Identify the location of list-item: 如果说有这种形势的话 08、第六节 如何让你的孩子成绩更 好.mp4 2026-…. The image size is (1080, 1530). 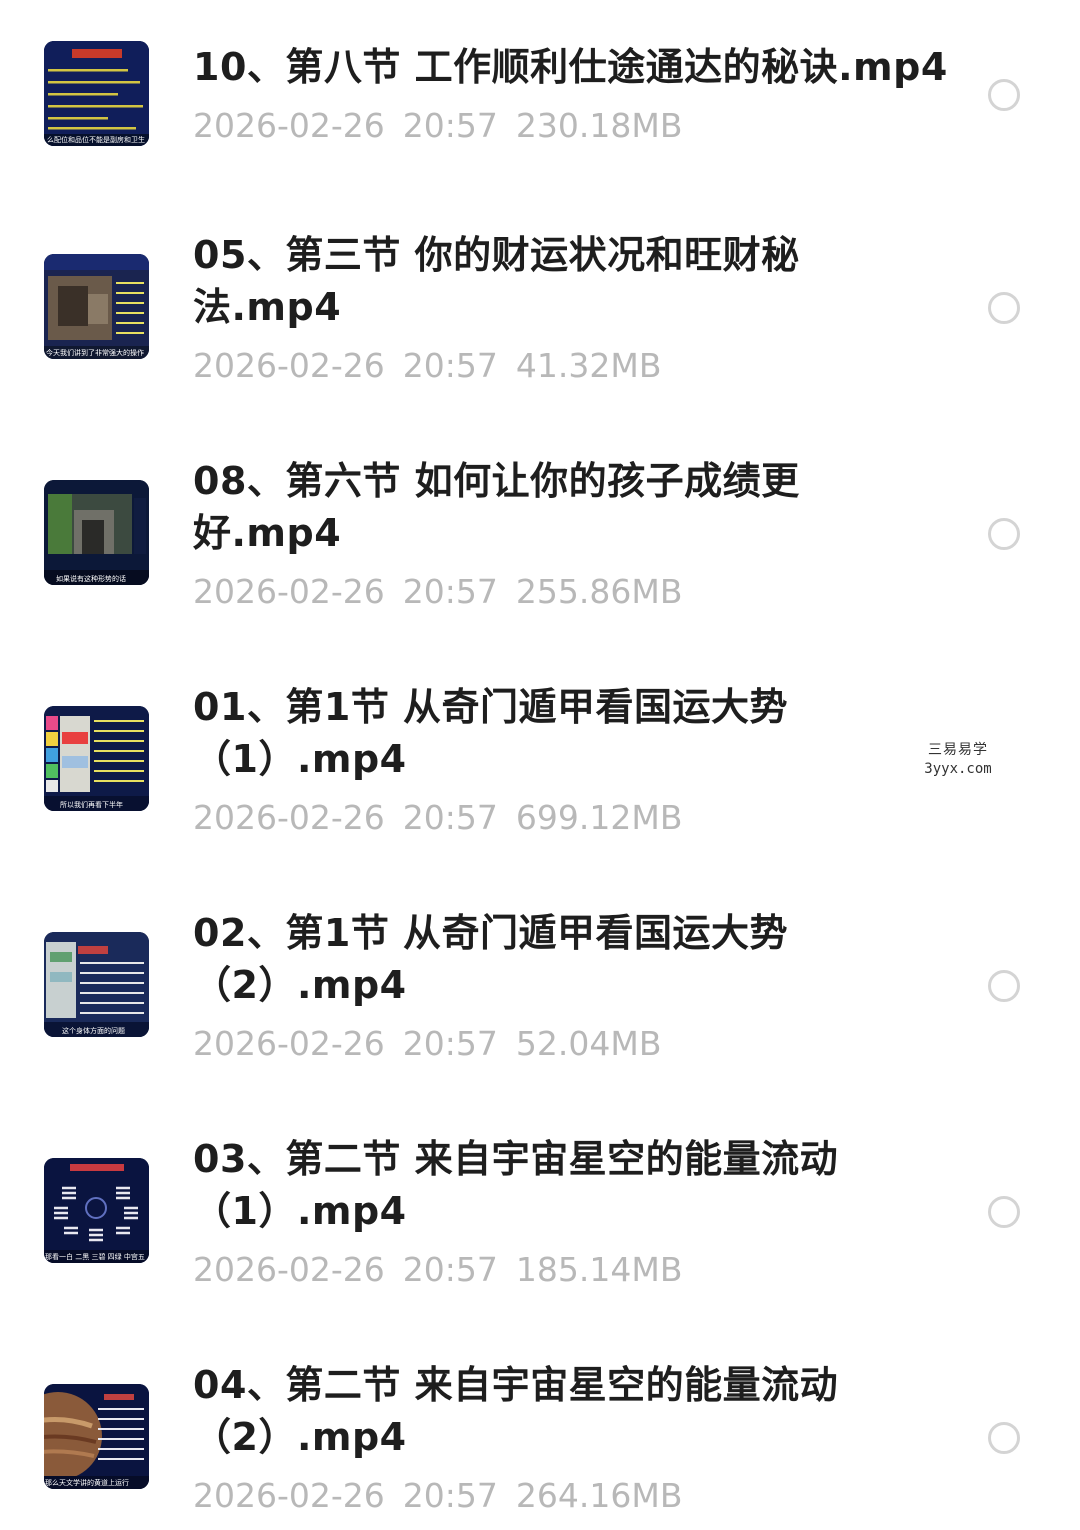
(540, 526).